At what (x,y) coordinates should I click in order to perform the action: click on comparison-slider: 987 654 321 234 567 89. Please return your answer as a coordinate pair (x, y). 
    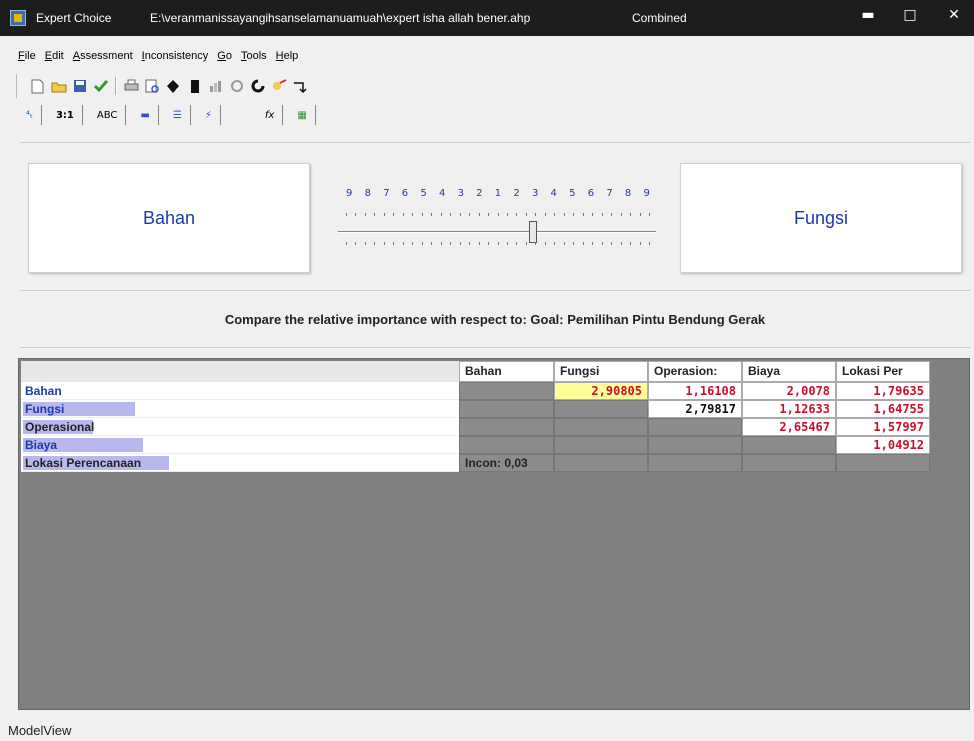
    Looking at the image, I should click on (495, 213).